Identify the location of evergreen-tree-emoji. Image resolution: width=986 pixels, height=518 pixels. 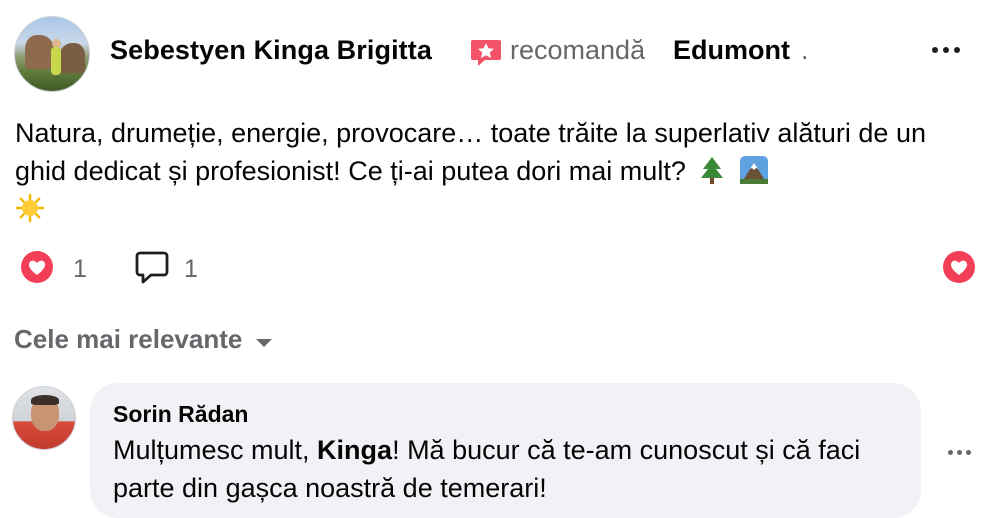
(712, 170).